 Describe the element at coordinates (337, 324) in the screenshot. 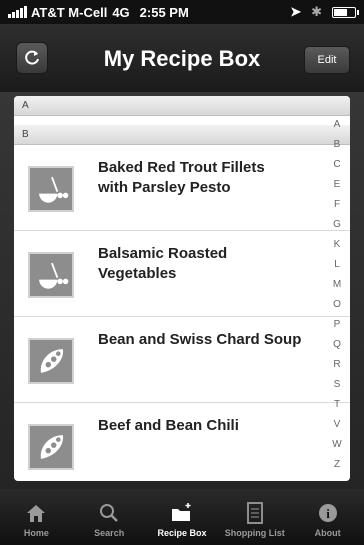

I see `index-letter: P` at that location.